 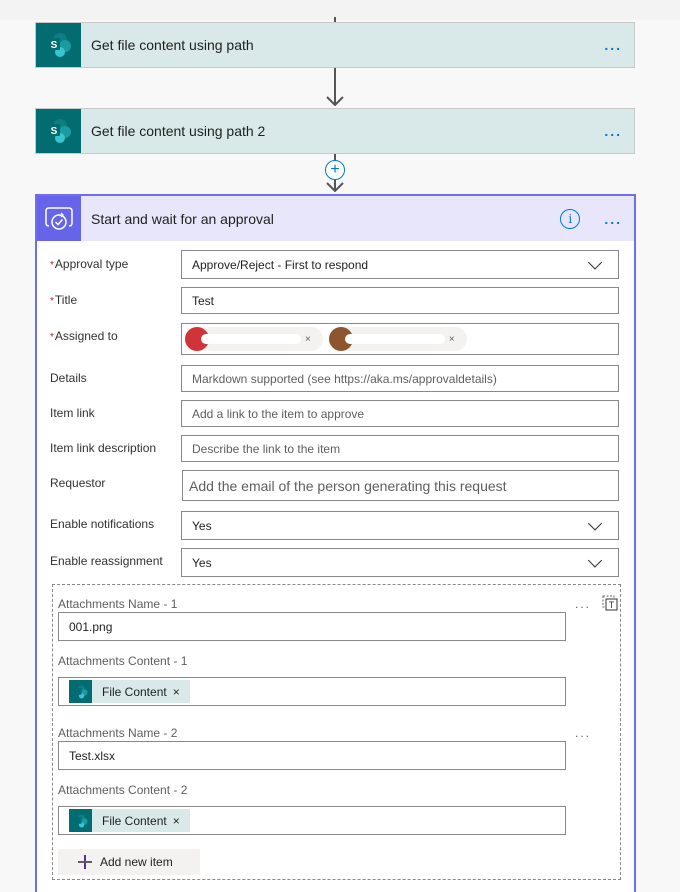 What do you see at coordinates (203, 300) in the screenshot?
I see `input-value: Test` at bounding box center [203, 300].